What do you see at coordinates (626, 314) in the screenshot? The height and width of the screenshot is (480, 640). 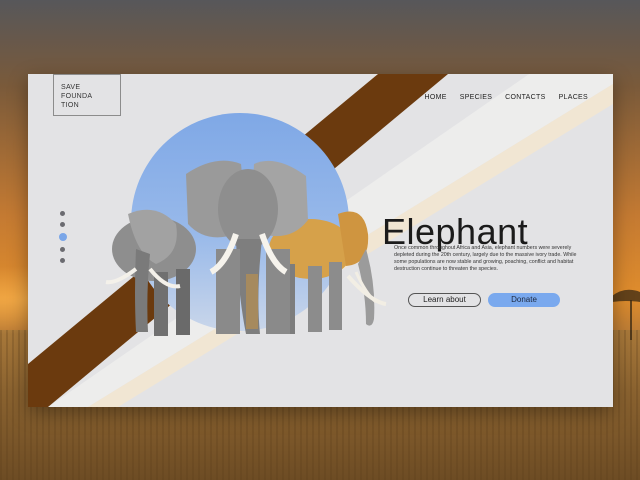 I see `acacia-tree-icon` at bounding box center [626, 314].